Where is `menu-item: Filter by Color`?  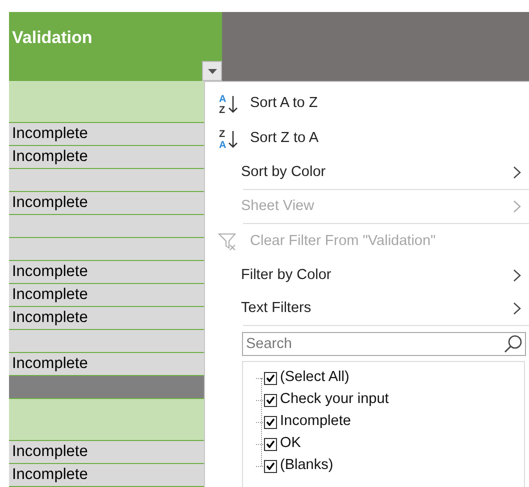 menu-item: Filter by Color is located at coordinates (367, 275).